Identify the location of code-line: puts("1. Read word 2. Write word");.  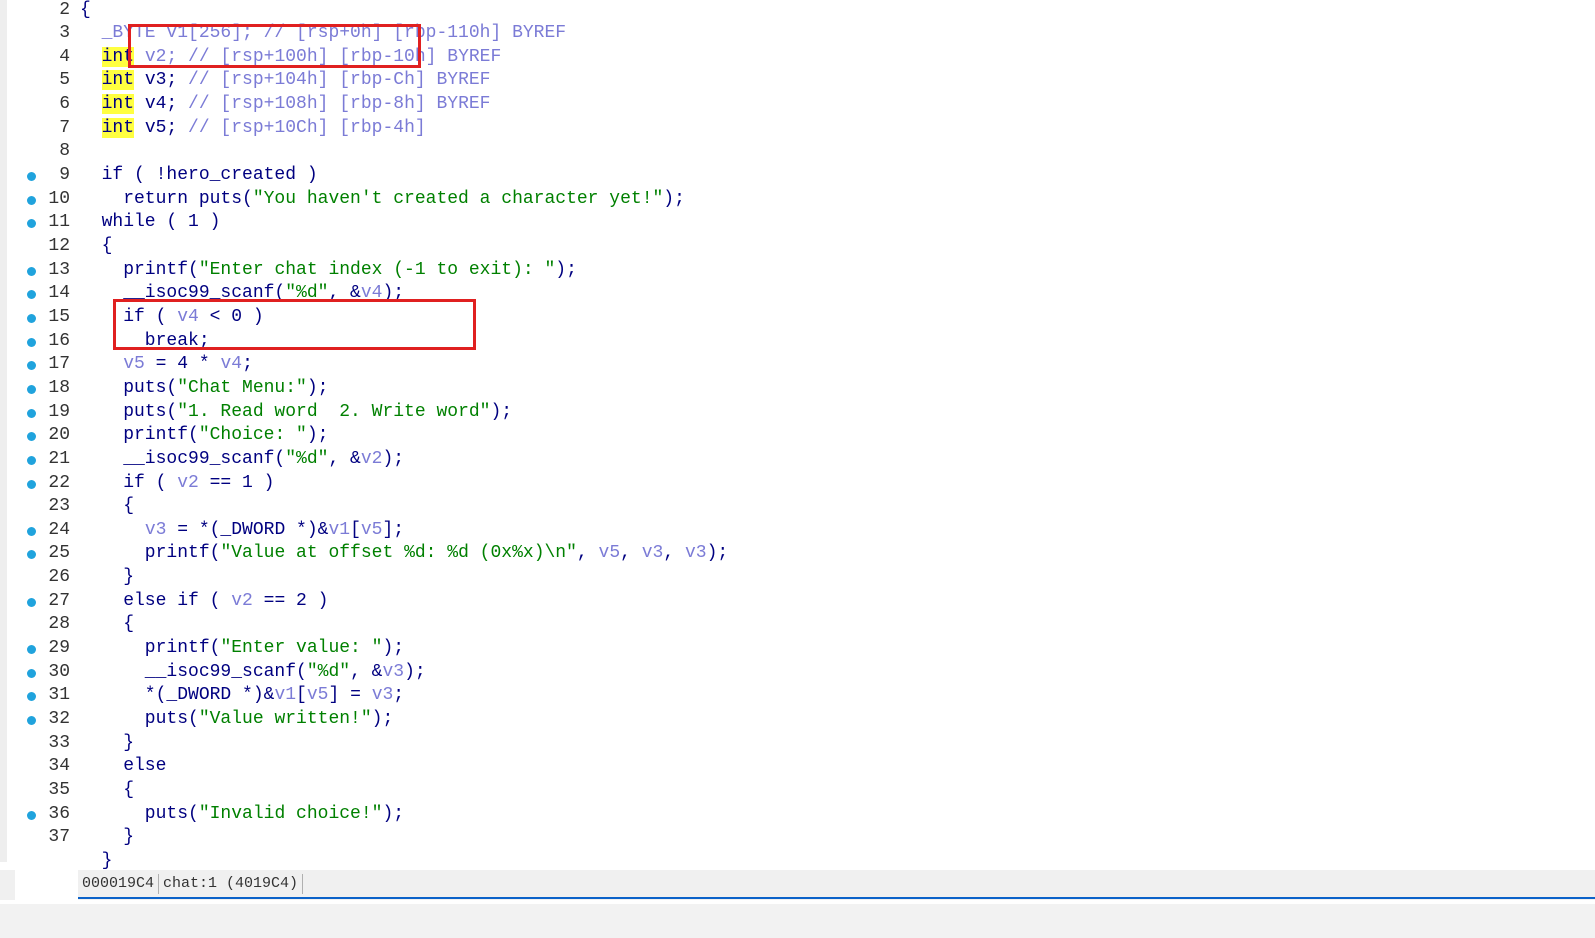
(296, 413).